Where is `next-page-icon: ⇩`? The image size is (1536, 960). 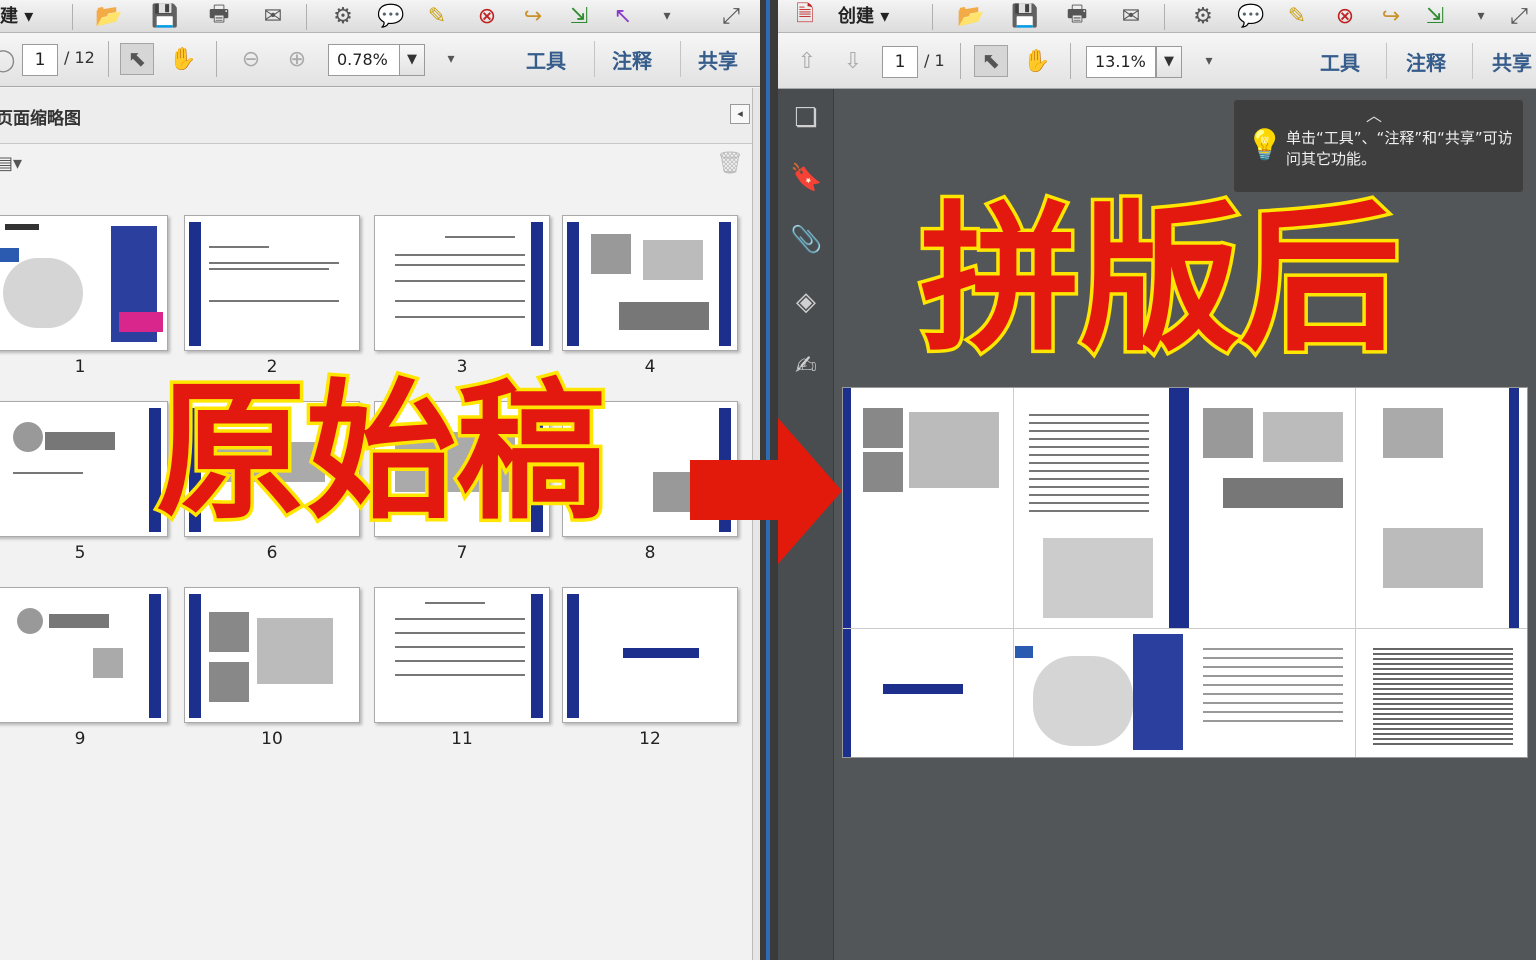 next-page-icon: ⇩ is located at coordinates (853, 61).